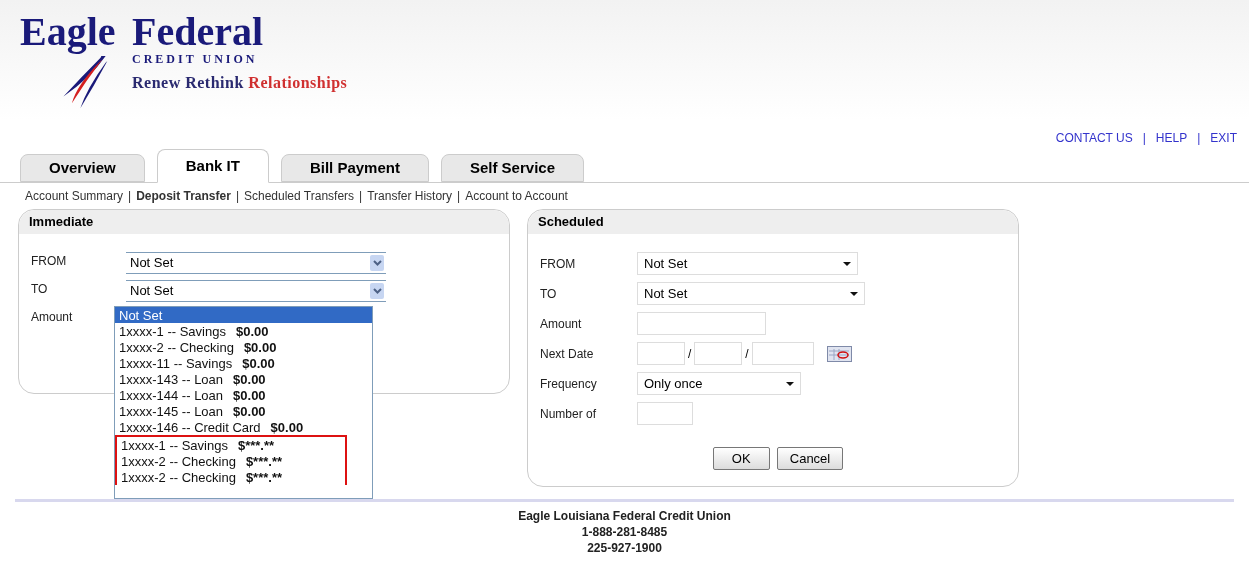  I want to click on subnav-link: Transfer History, so click(410, 196).